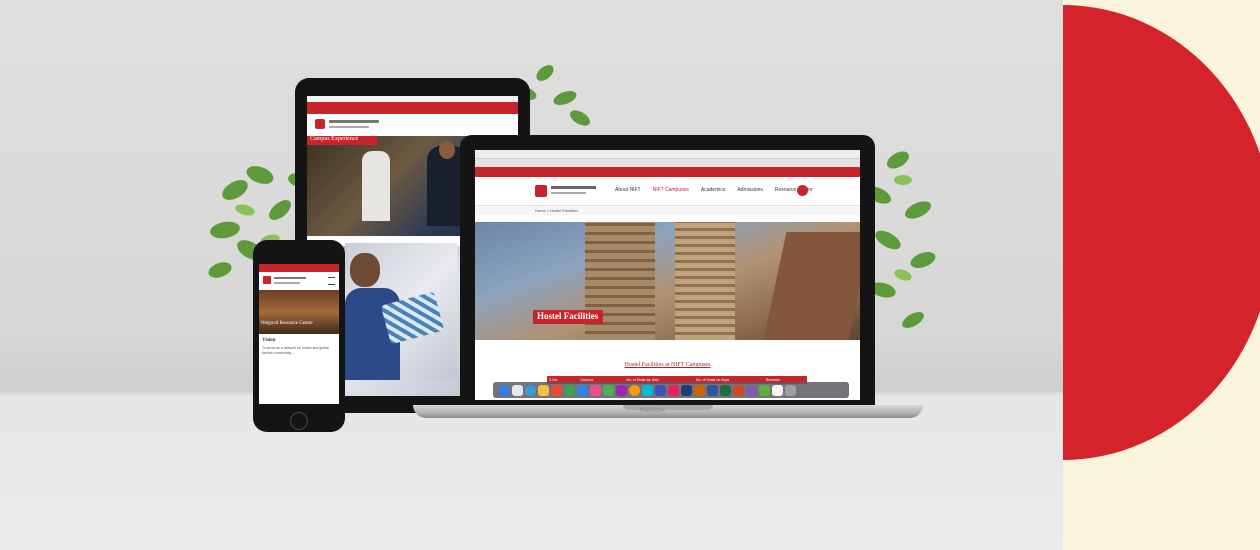 The height and width of the screenshot is (550, 1260). I want to click on nav-item-academics: Academics, so click(713, 190).